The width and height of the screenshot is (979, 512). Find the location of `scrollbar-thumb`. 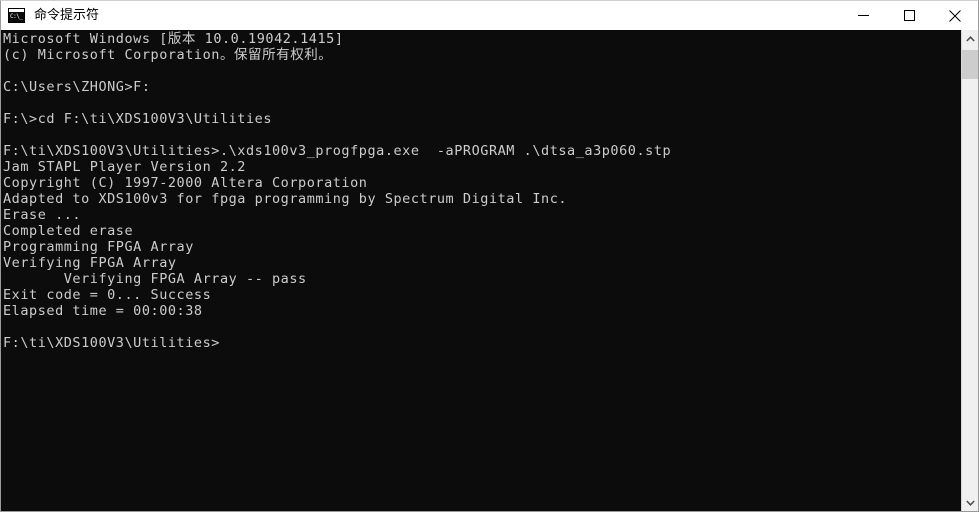

scrollbar-thumb is located at coordinates (970, 64).